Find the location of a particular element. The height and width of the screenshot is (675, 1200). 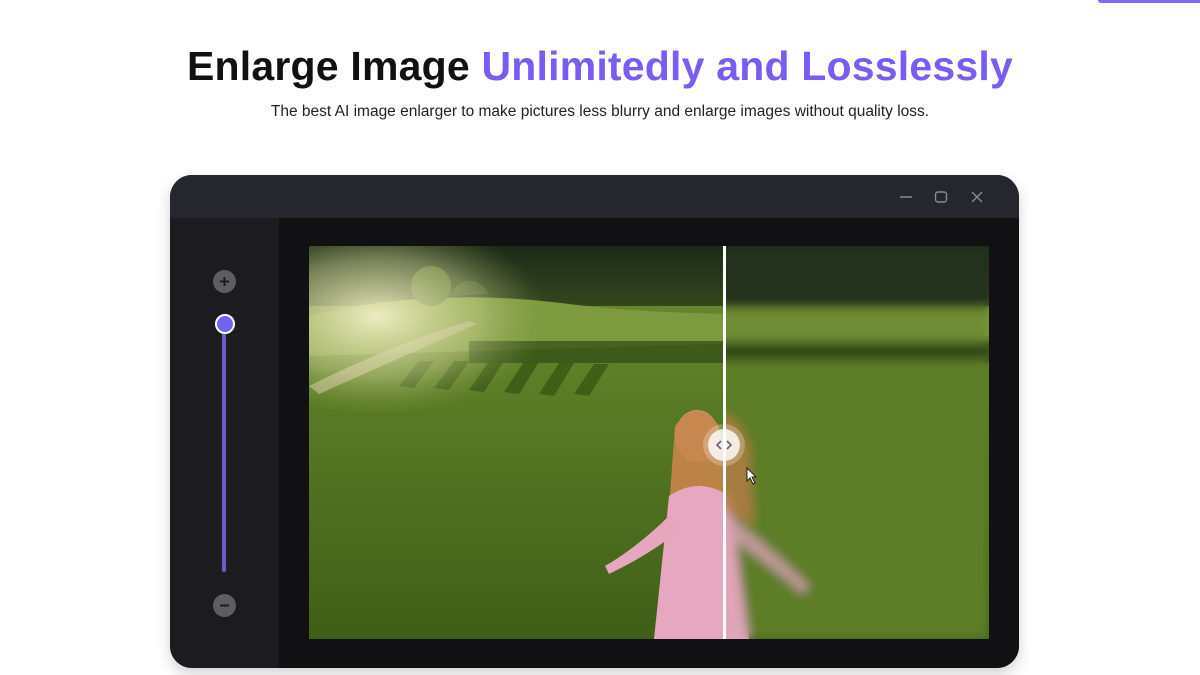

plus-icon is located at coordinates (224, 281).